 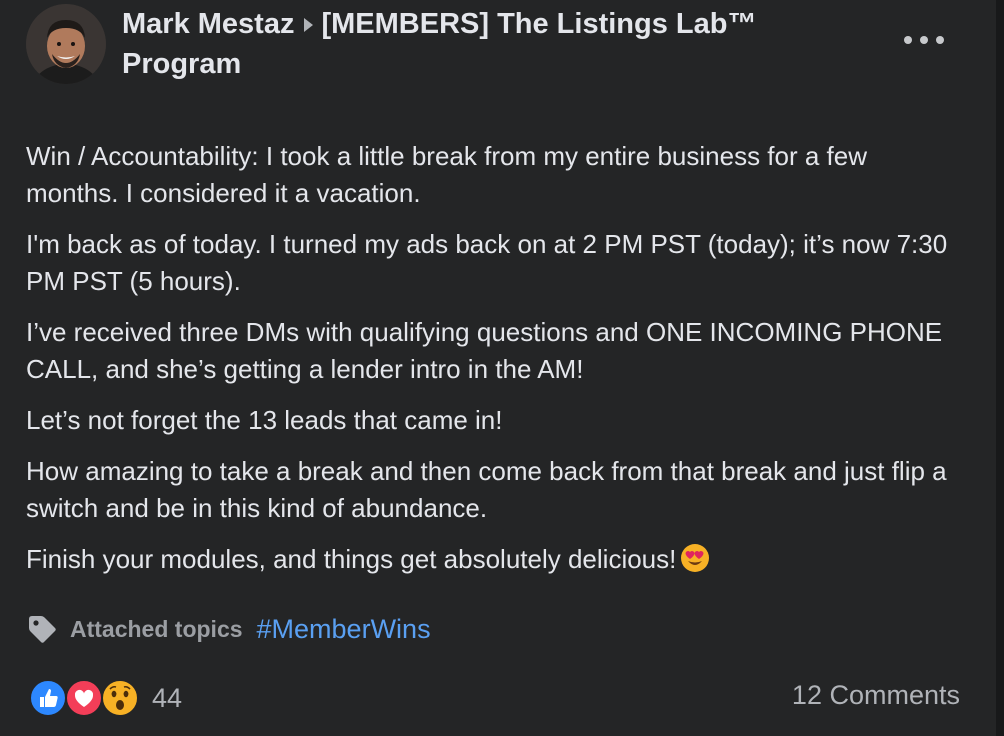 What do you see at coordinates (48, 698) in the screenshot?
I see `like-reaction-icon` at bounding box center [48, 698].